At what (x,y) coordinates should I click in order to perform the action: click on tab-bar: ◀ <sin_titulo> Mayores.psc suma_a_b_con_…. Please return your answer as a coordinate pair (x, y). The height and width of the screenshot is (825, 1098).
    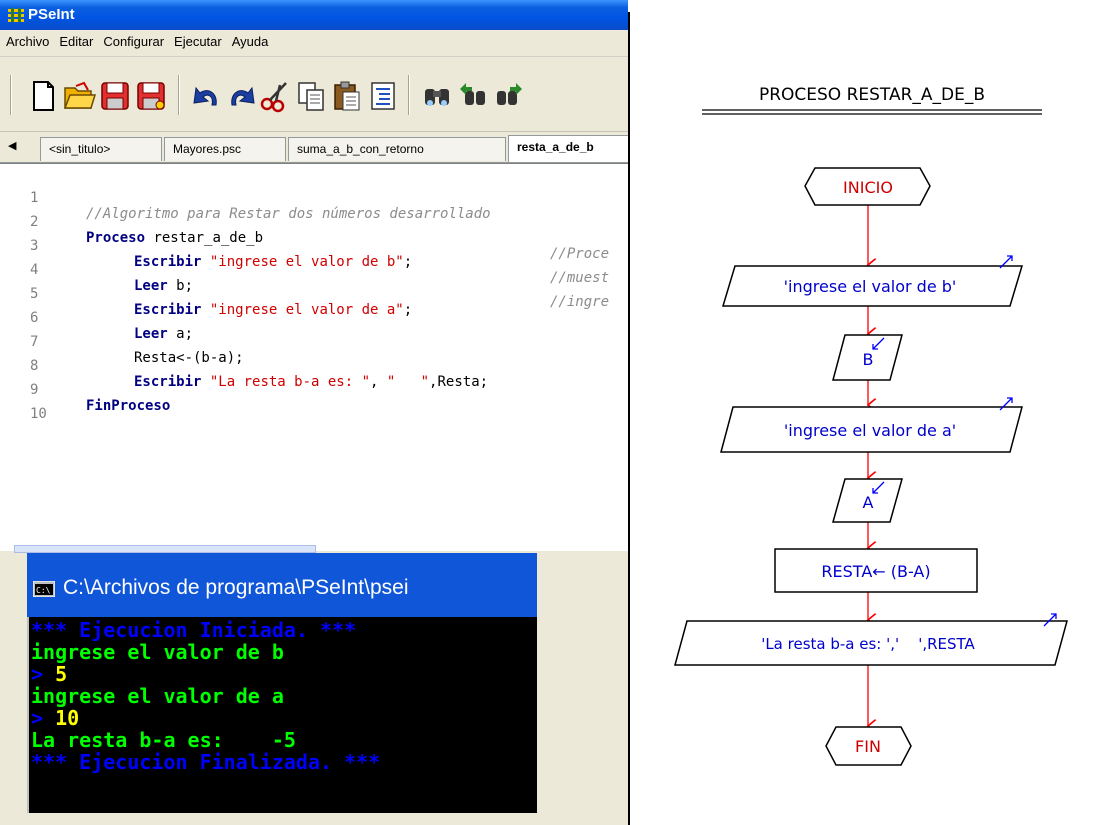
    Looking at the image, I should click on (314, 147).